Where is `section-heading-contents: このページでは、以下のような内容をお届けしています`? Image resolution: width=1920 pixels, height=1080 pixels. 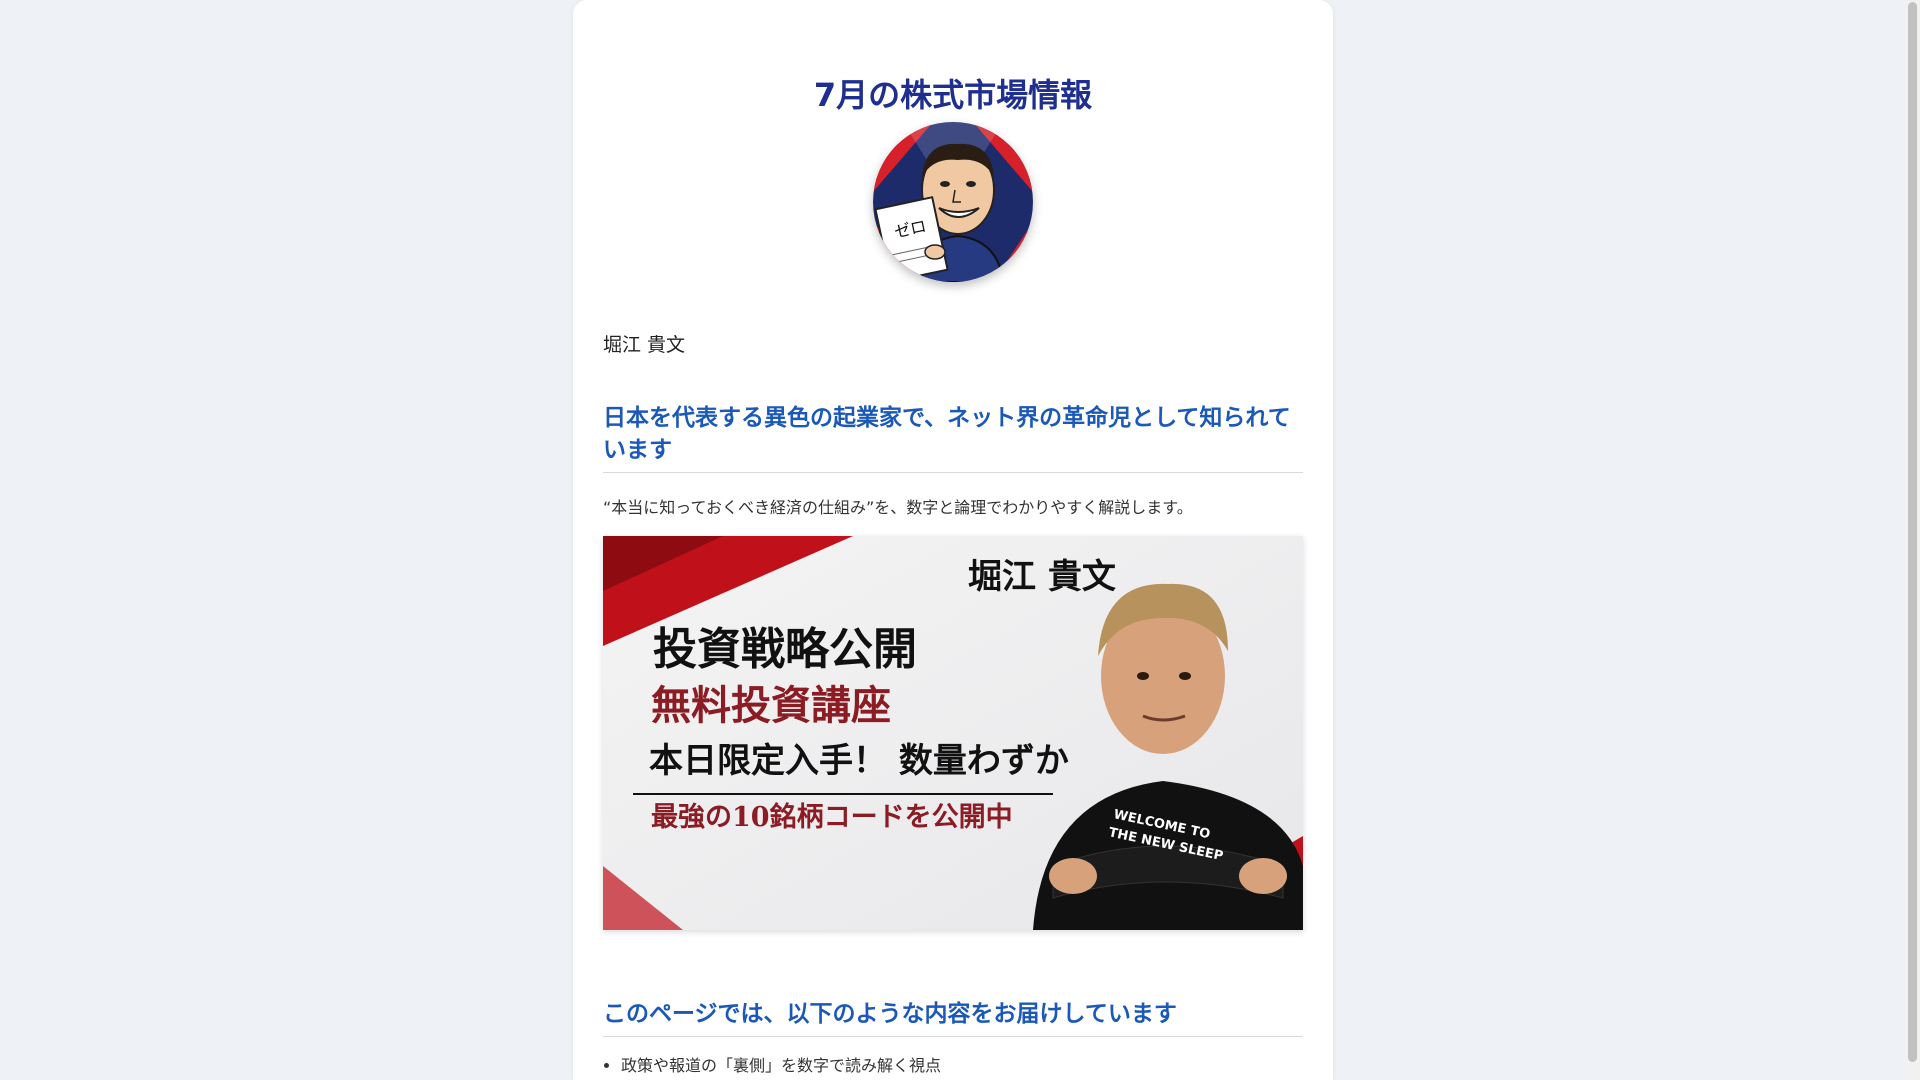
section-heading-contents: このページでは、以下のような内容をお届けしています is located at coordinates (953, 1017).